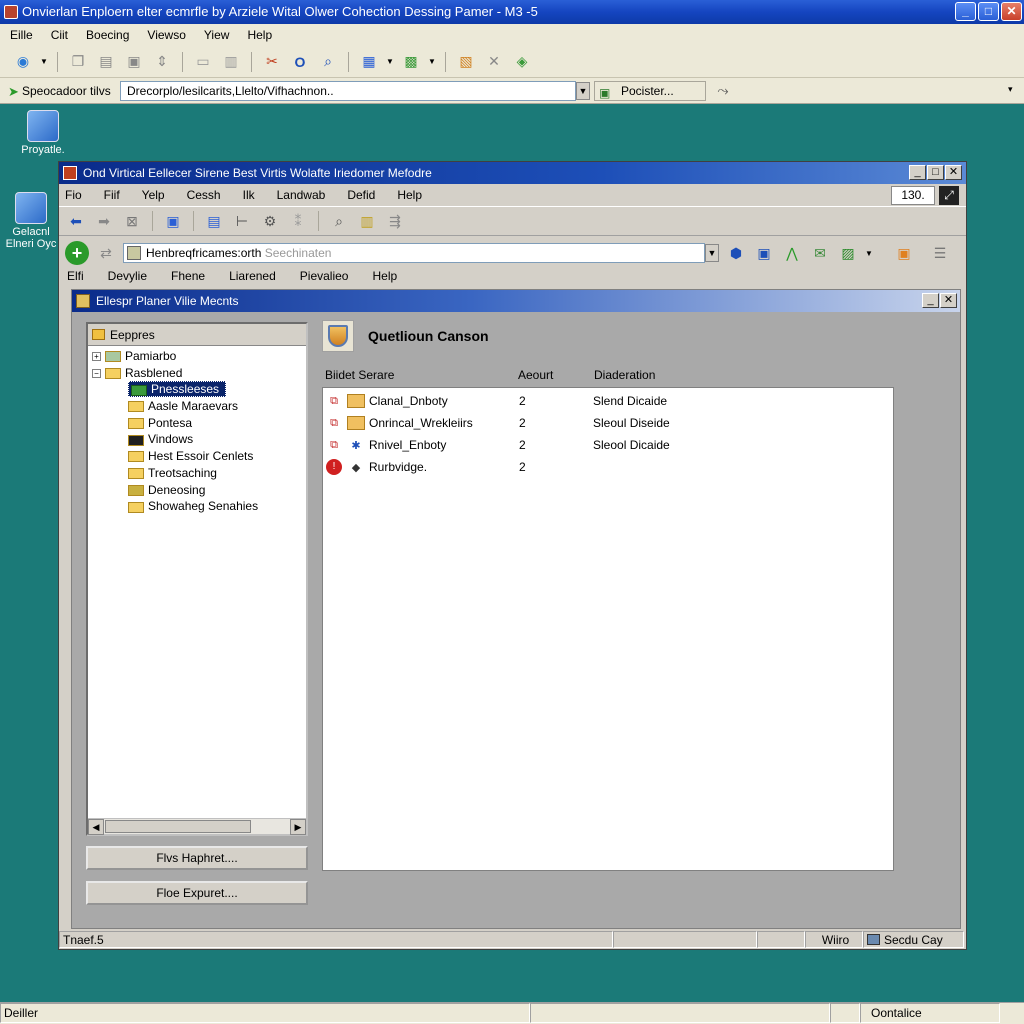 This screenshot has width=1024, height=1024. Describe the element at coordinates (935, 172) in the screenshot. I see `inner-maximize-button: □` at that location.